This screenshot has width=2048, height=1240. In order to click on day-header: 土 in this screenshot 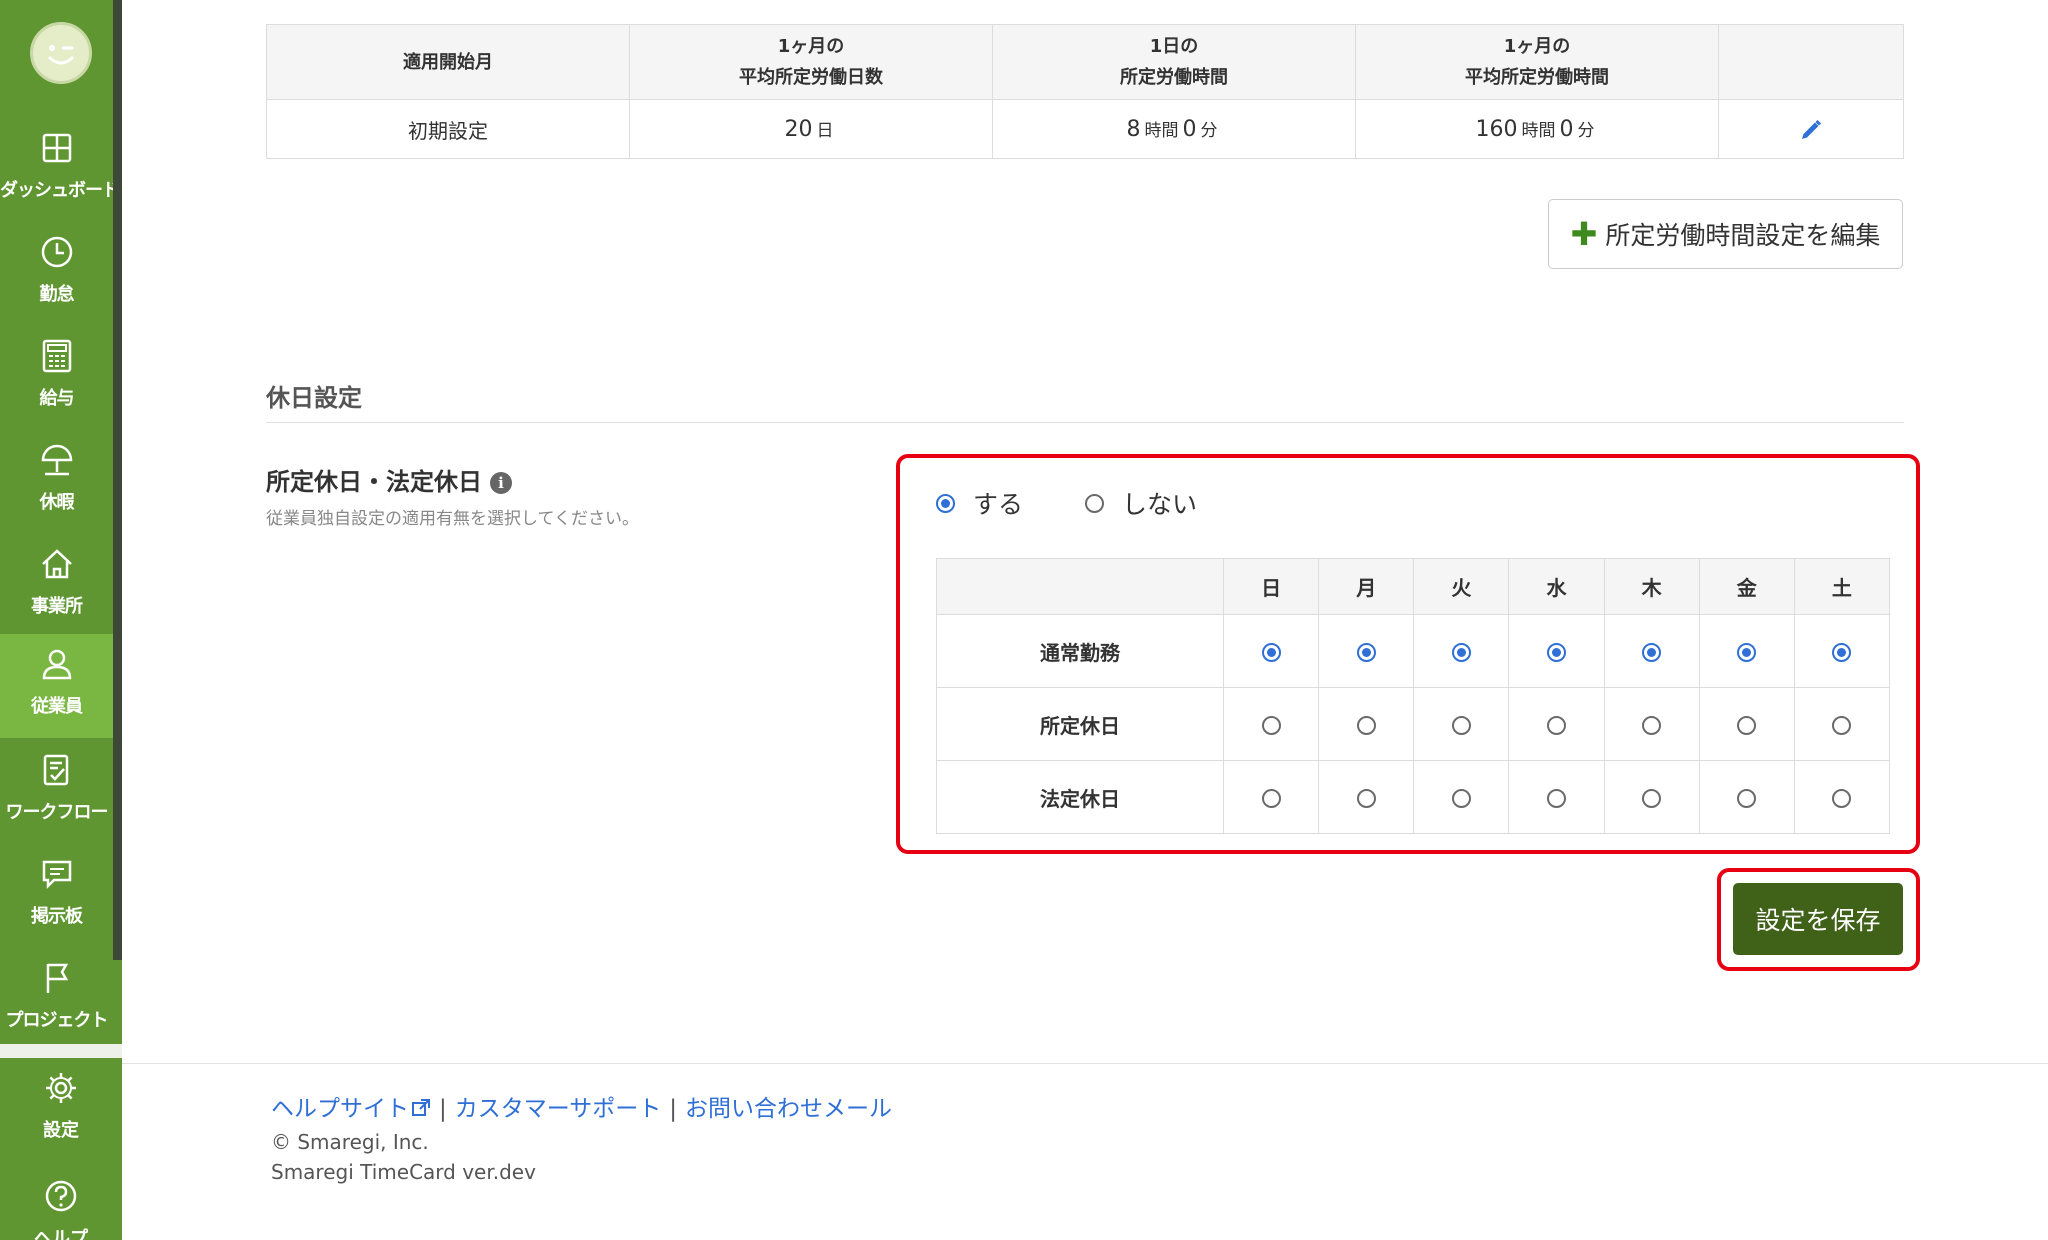, I will do `click(1842, 586)`.